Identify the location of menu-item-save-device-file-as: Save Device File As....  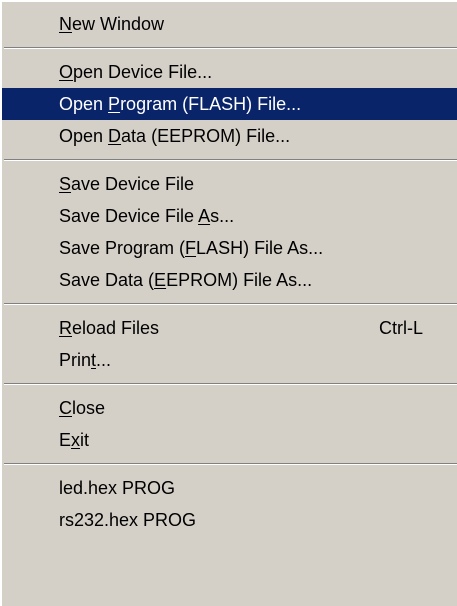
(229, 216).